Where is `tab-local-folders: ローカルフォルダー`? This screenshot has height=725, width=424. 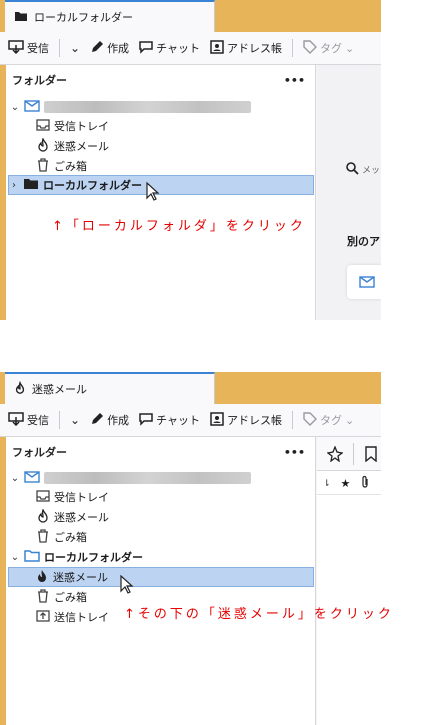 tab-local-folders: ローカルフォルダー is located at coordinates (110, 16).